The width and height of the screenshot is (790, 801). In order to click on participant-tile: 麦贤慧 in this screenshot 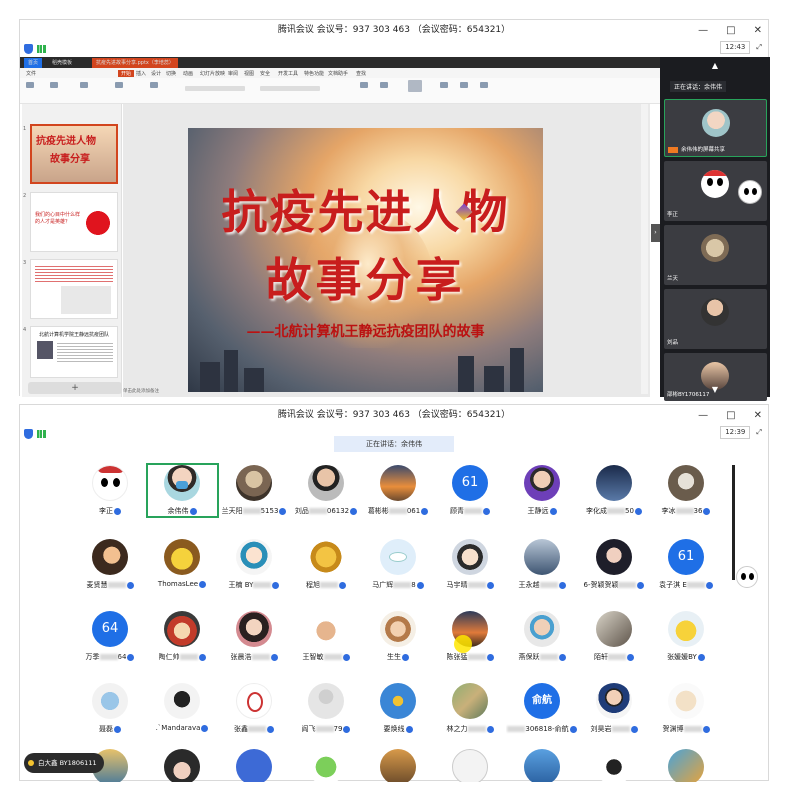, I will do `click(110, 570)`.